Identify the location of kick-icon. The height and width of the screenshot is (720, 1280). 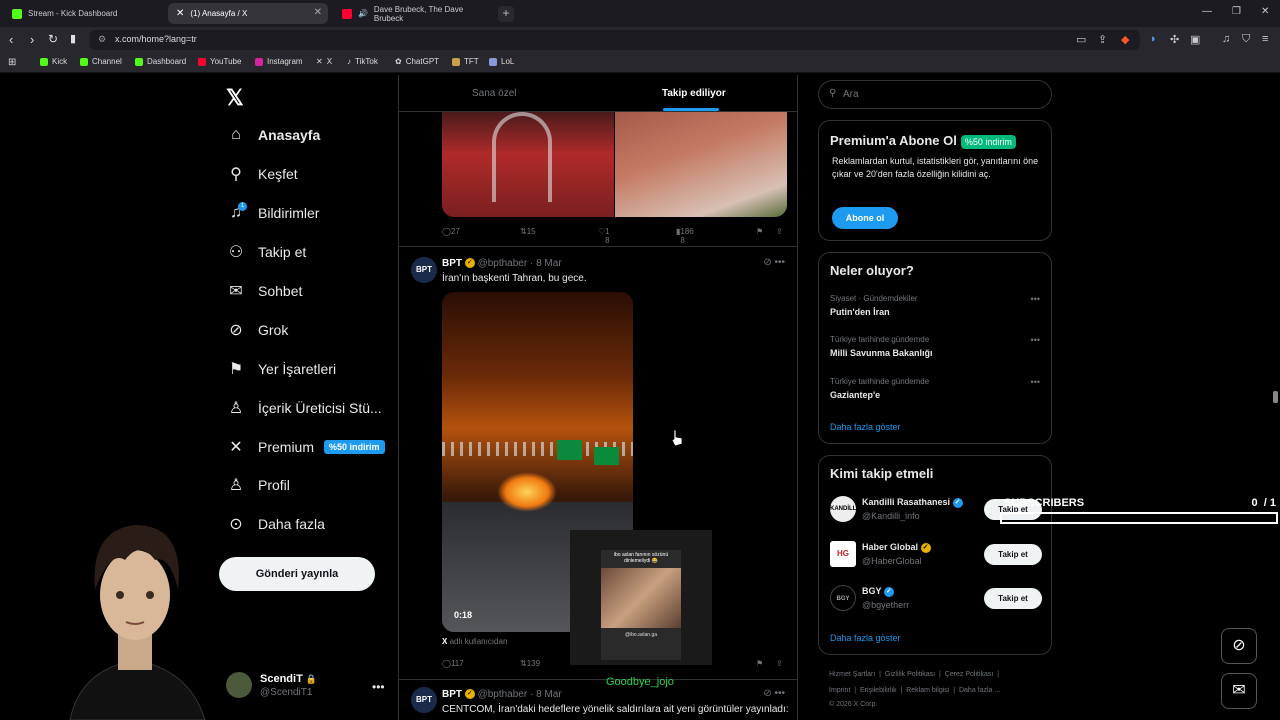
(44, 61).